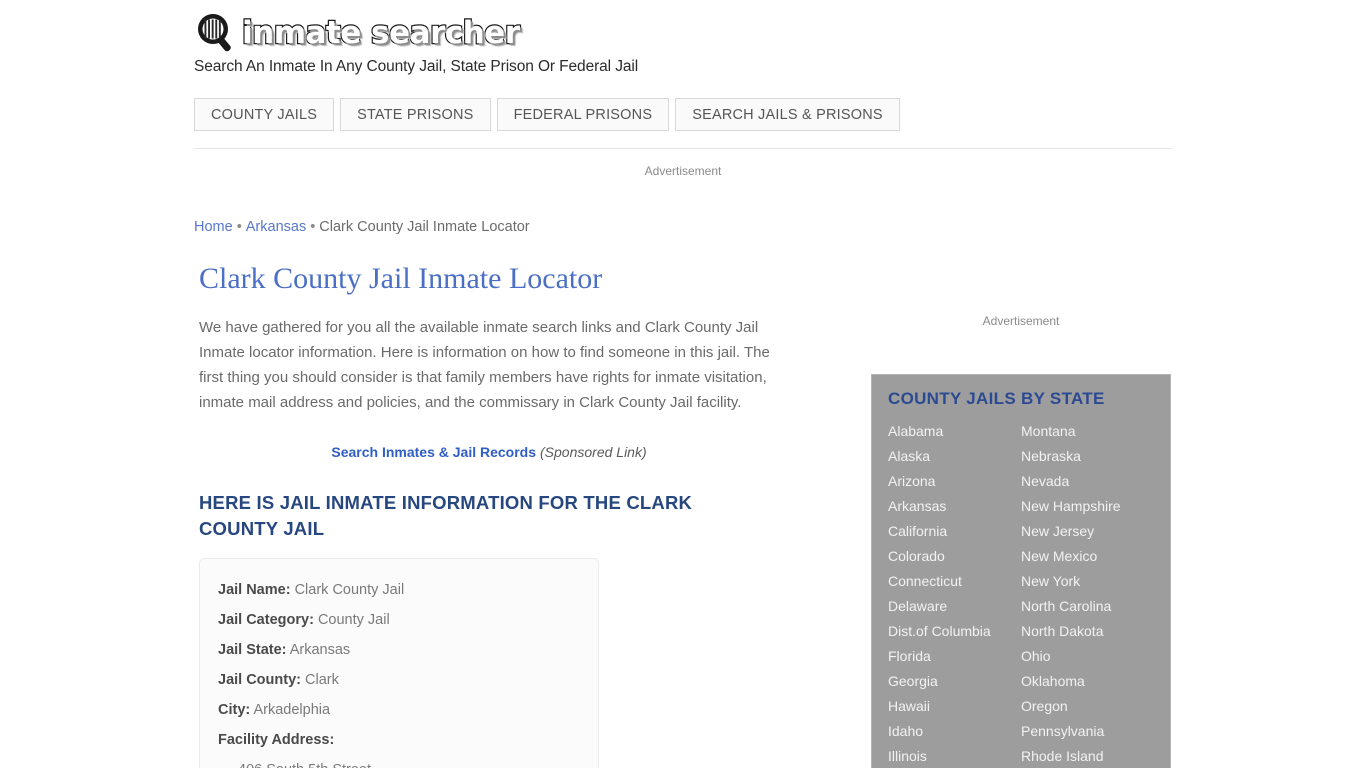 Image resolution: width=1366 pixels, height=768 pixels. I want to click on info-row-city: City: Arkadelphia, so click(399, 710).